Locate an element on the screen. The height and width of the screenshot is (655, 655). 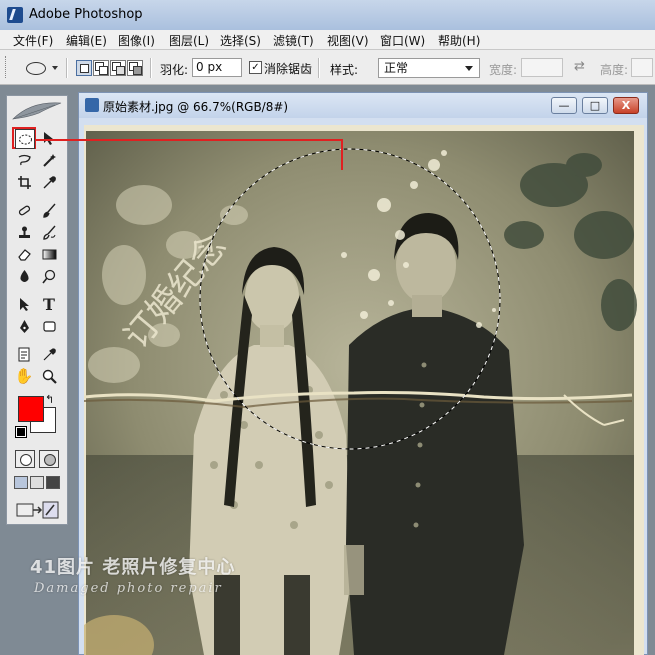
style-label: 样式: is located at coordinates (344, 70).